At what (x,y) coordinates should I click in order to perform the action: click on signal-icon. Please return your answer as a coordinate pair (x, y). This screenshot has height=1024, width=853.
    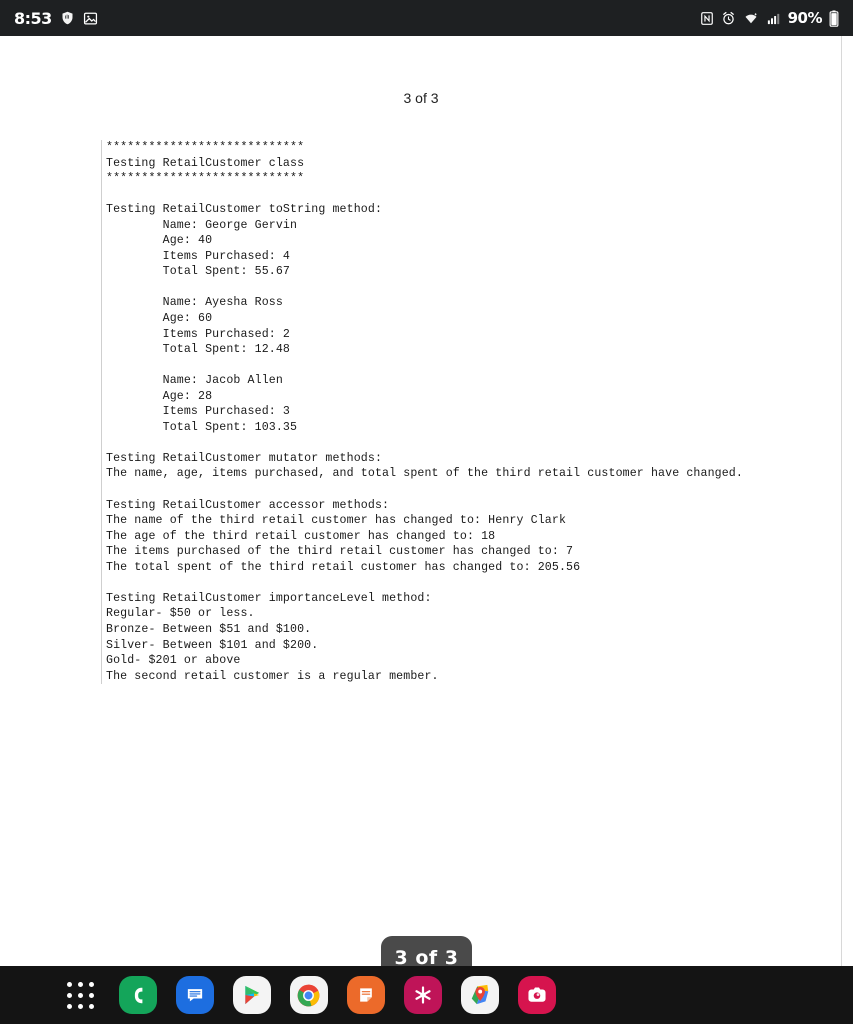
    Looking at the image, I should click on (773, 18).